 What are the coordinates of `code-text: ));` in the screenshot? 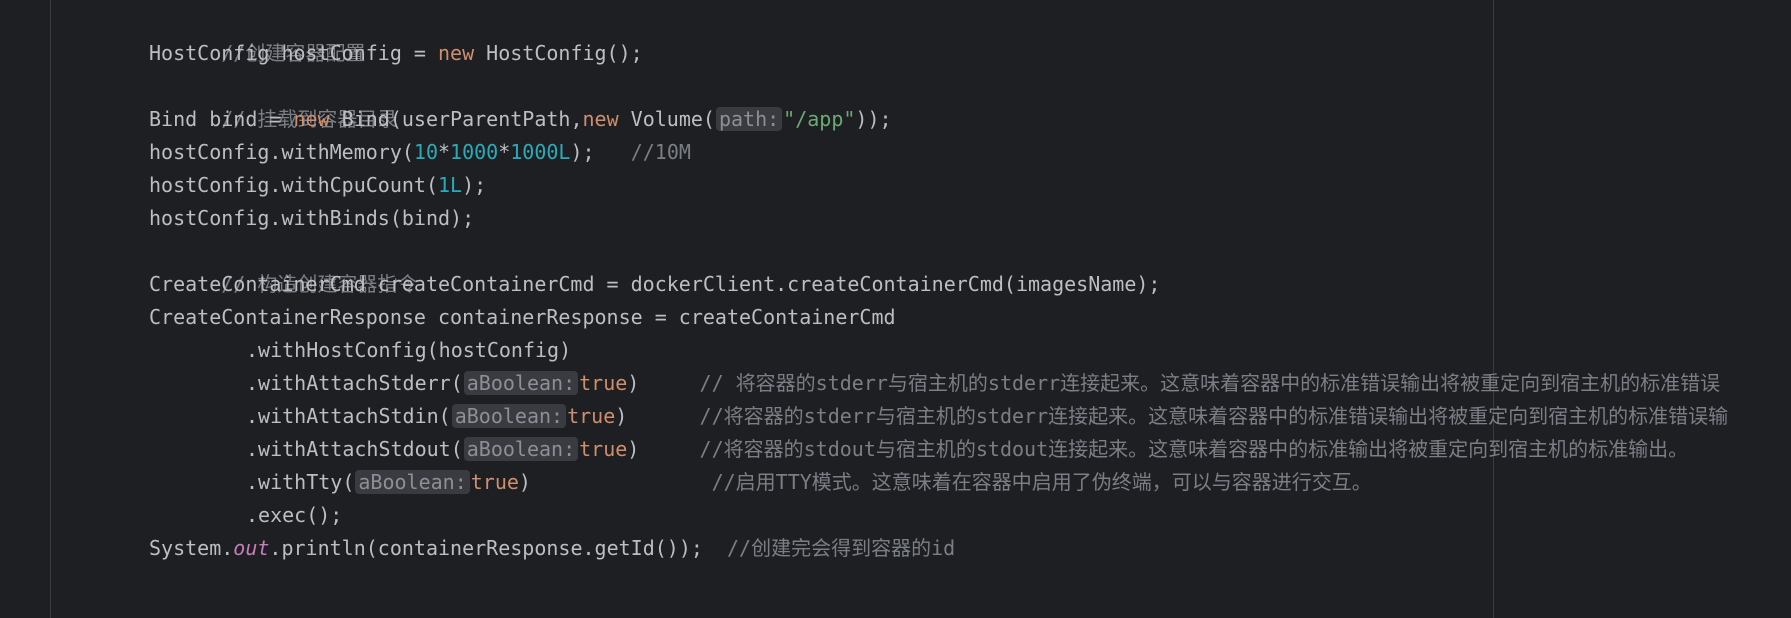 It's located at (873, 119).